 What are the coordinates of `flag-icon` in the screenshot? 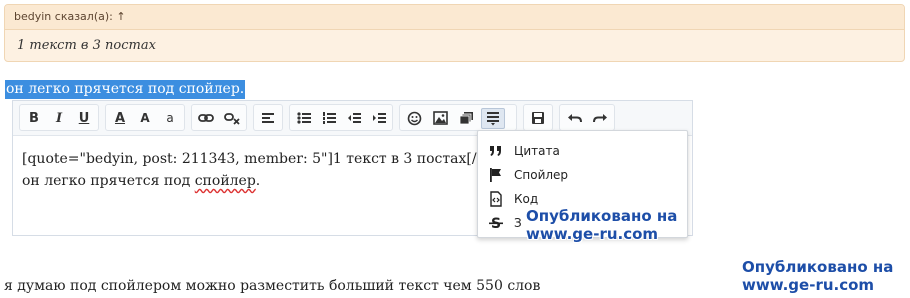 It's located at (496, 175).